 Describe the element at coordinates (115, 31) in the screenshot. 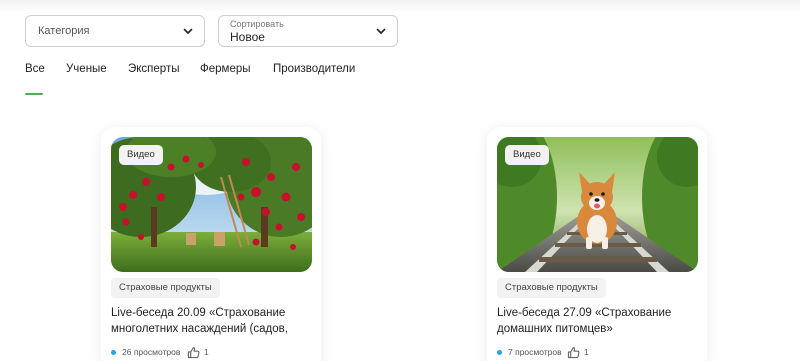

I see `category-dropdown: Категория` at that location.